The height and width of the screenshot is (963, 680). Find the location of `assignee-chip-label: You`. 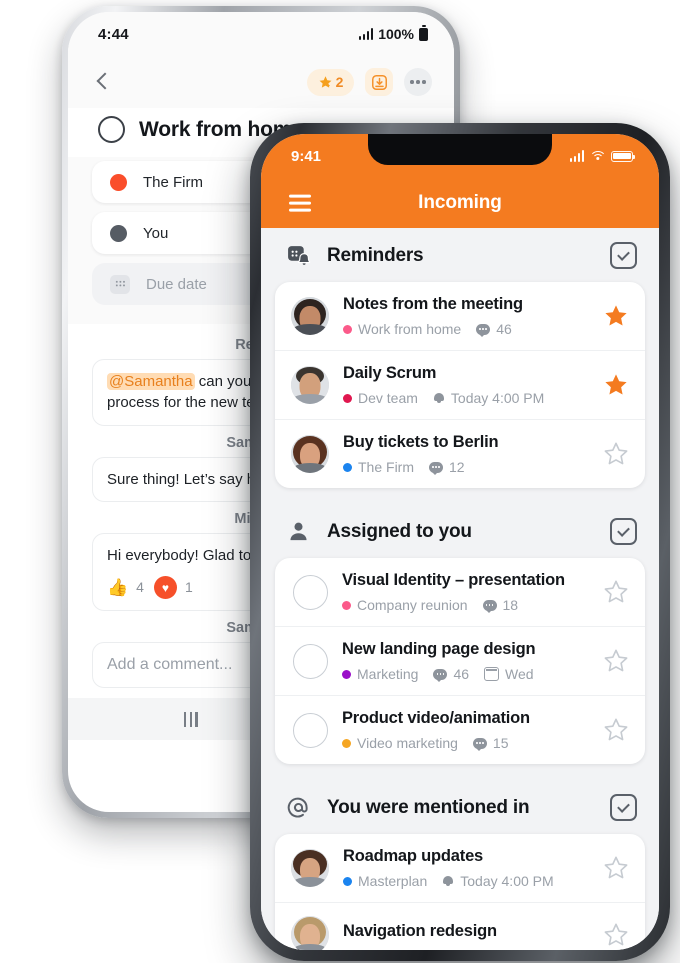

assignee-chip-label: You is located at coordinates (156, 233).